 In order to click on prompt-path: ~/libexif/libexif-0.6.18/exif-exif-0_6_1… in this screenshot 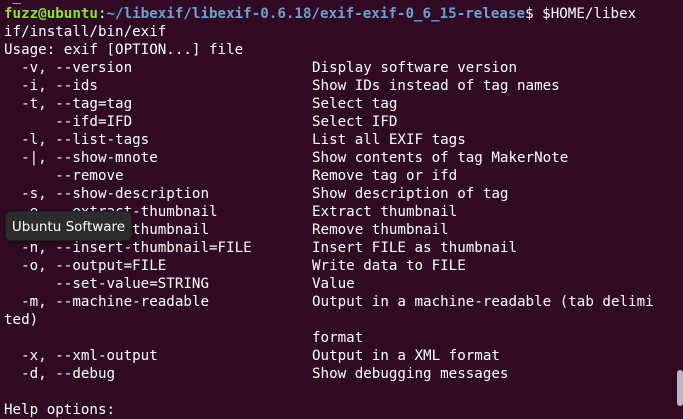, I will do `click(316, 14)`.